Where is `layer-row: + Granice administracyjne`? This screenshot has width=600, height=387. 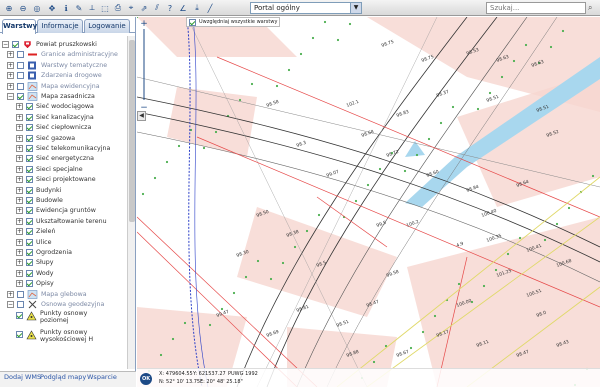 layer-row: + Granice administracyjne is located at coordinates (62, 54).